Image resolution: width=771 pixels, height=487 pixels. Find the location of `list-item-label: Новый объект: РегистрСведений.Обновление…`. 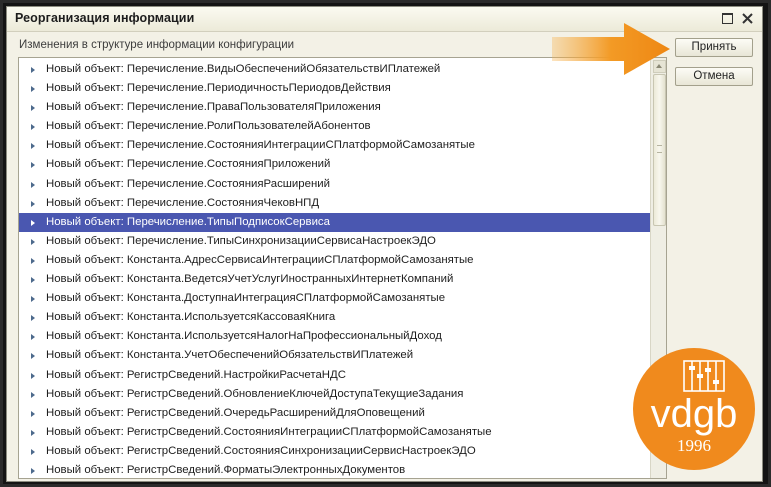

list-item-label: Новый объект: РегистрСведений.Обновление… is located at coordinates (255, 393).